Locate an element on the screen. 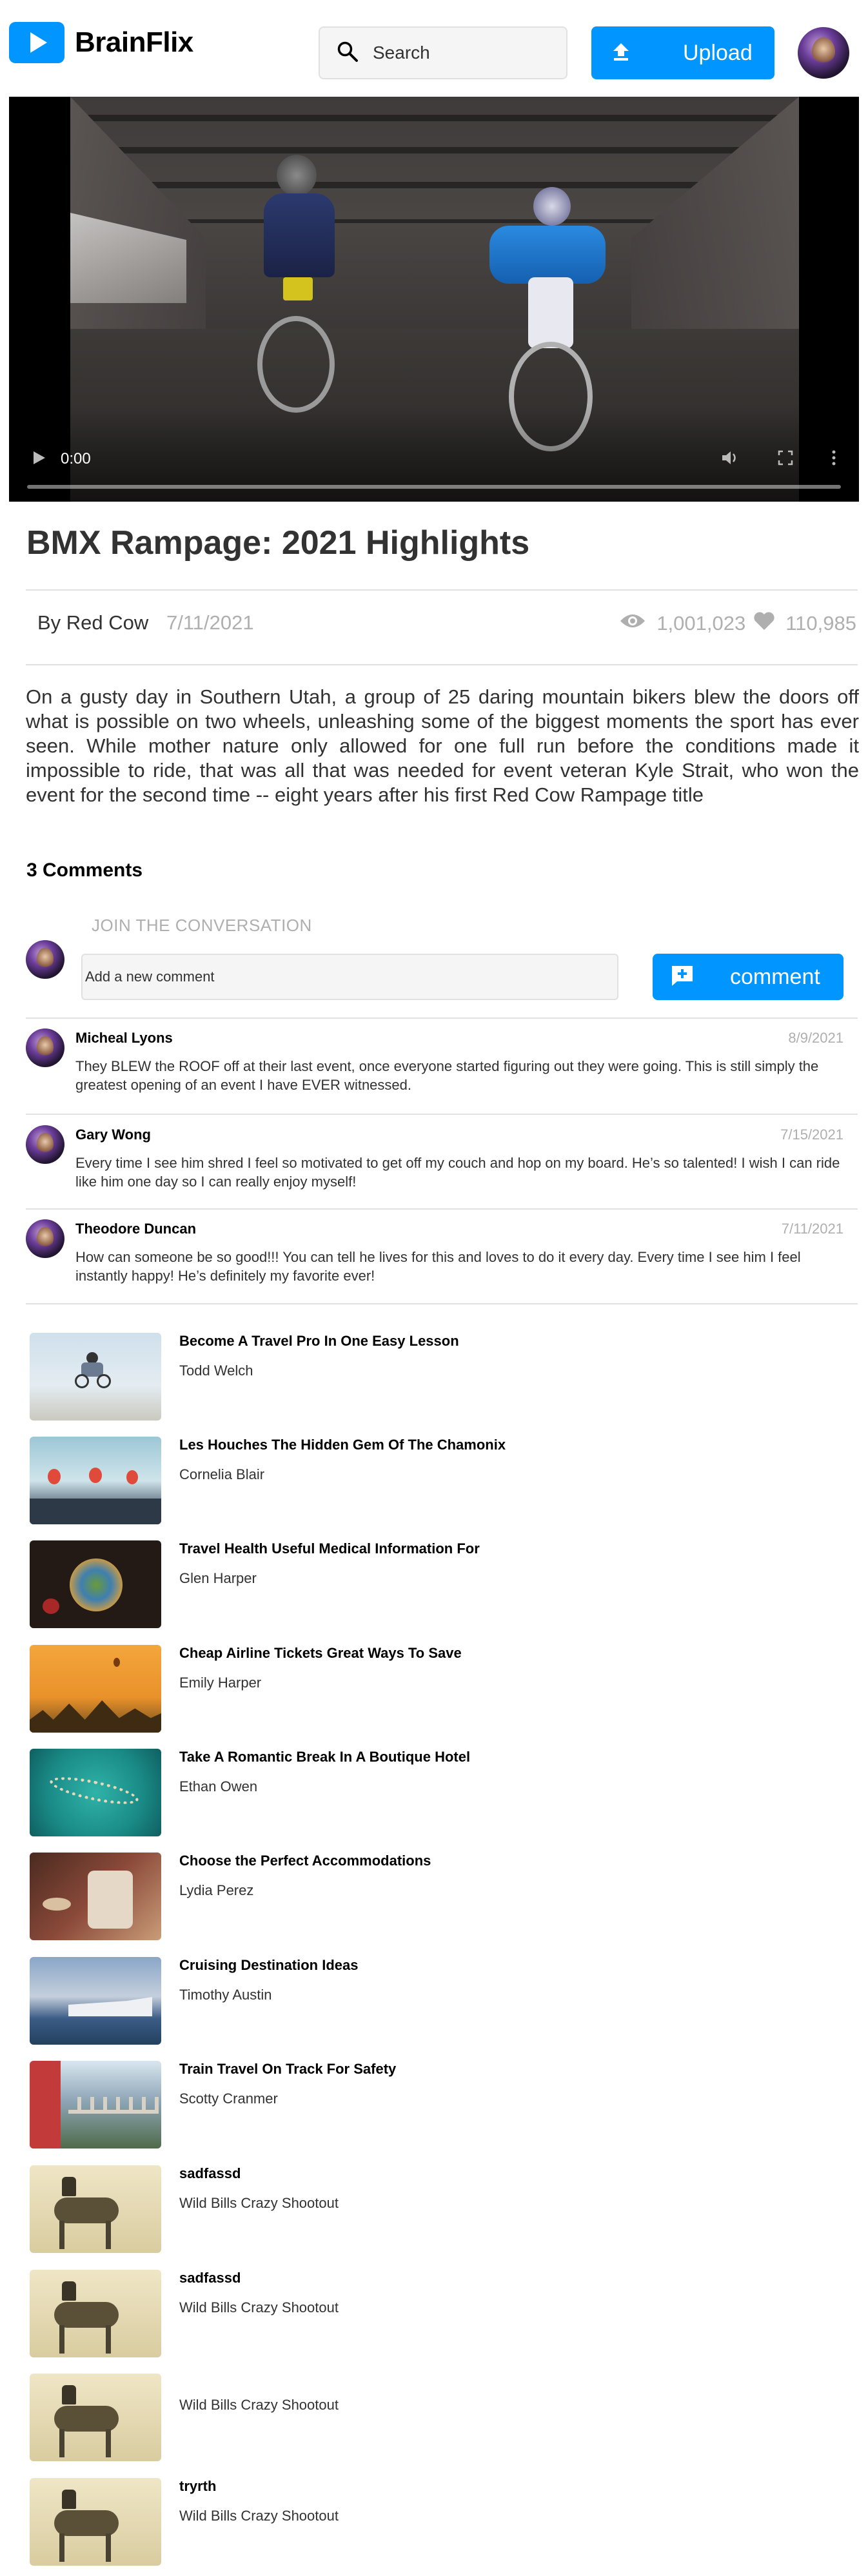  brainflix-logo: BrainFlix is located at coordinates (101, 42).